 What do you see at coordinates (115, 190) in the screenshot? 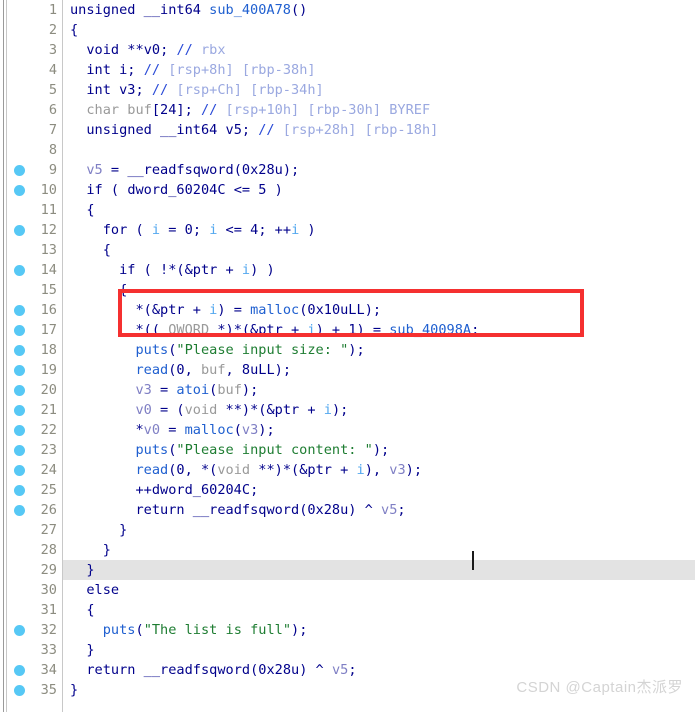
I see `code-token: (` at bounding box center [115, 190].